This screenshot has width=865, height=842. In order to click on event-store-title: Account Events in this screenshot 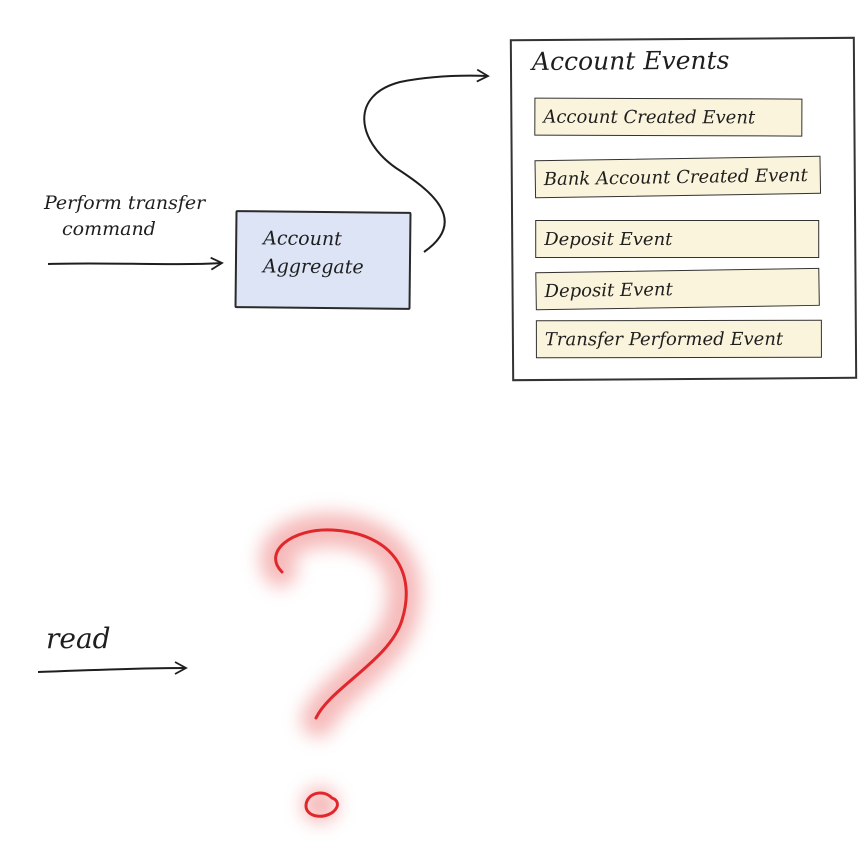, I will do `click(630, 61)`.